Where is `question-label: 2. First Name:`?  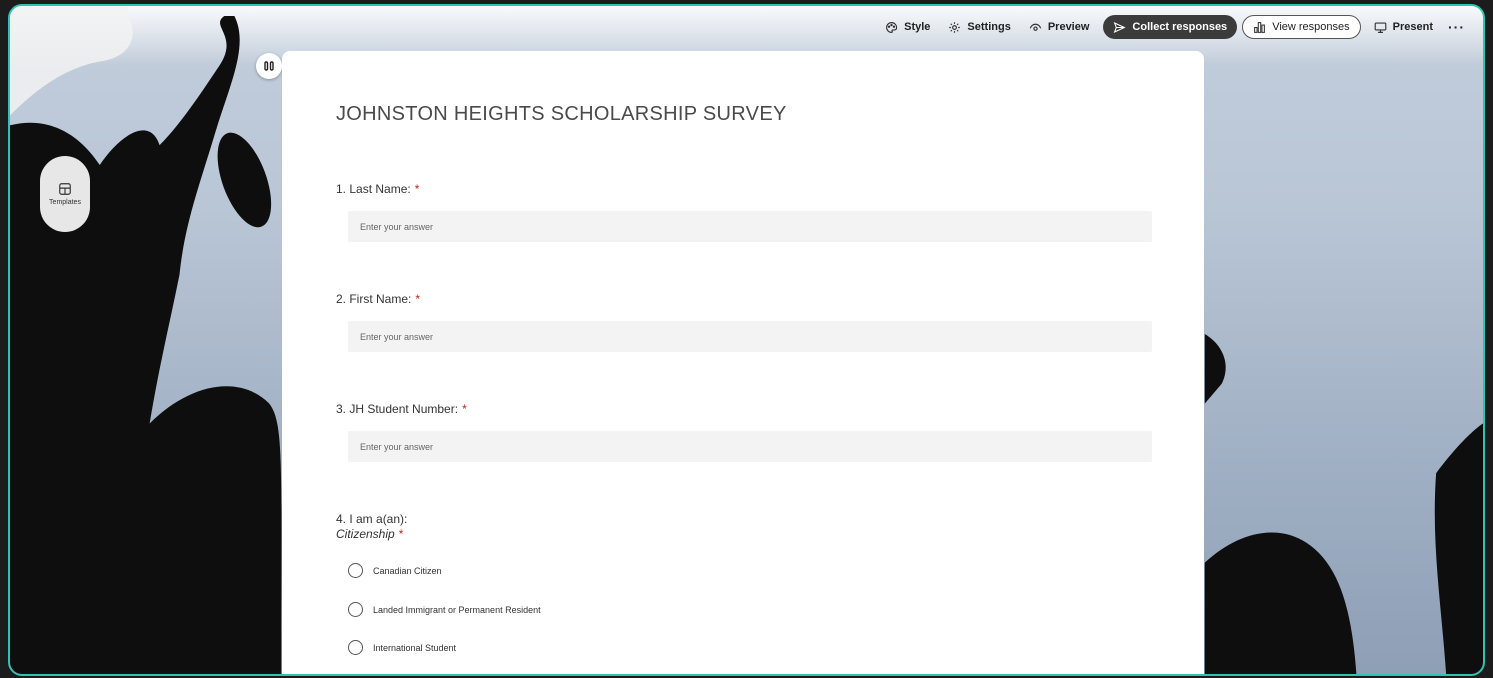 question-label: 2. First Name: is located at coordinates (374, 299).